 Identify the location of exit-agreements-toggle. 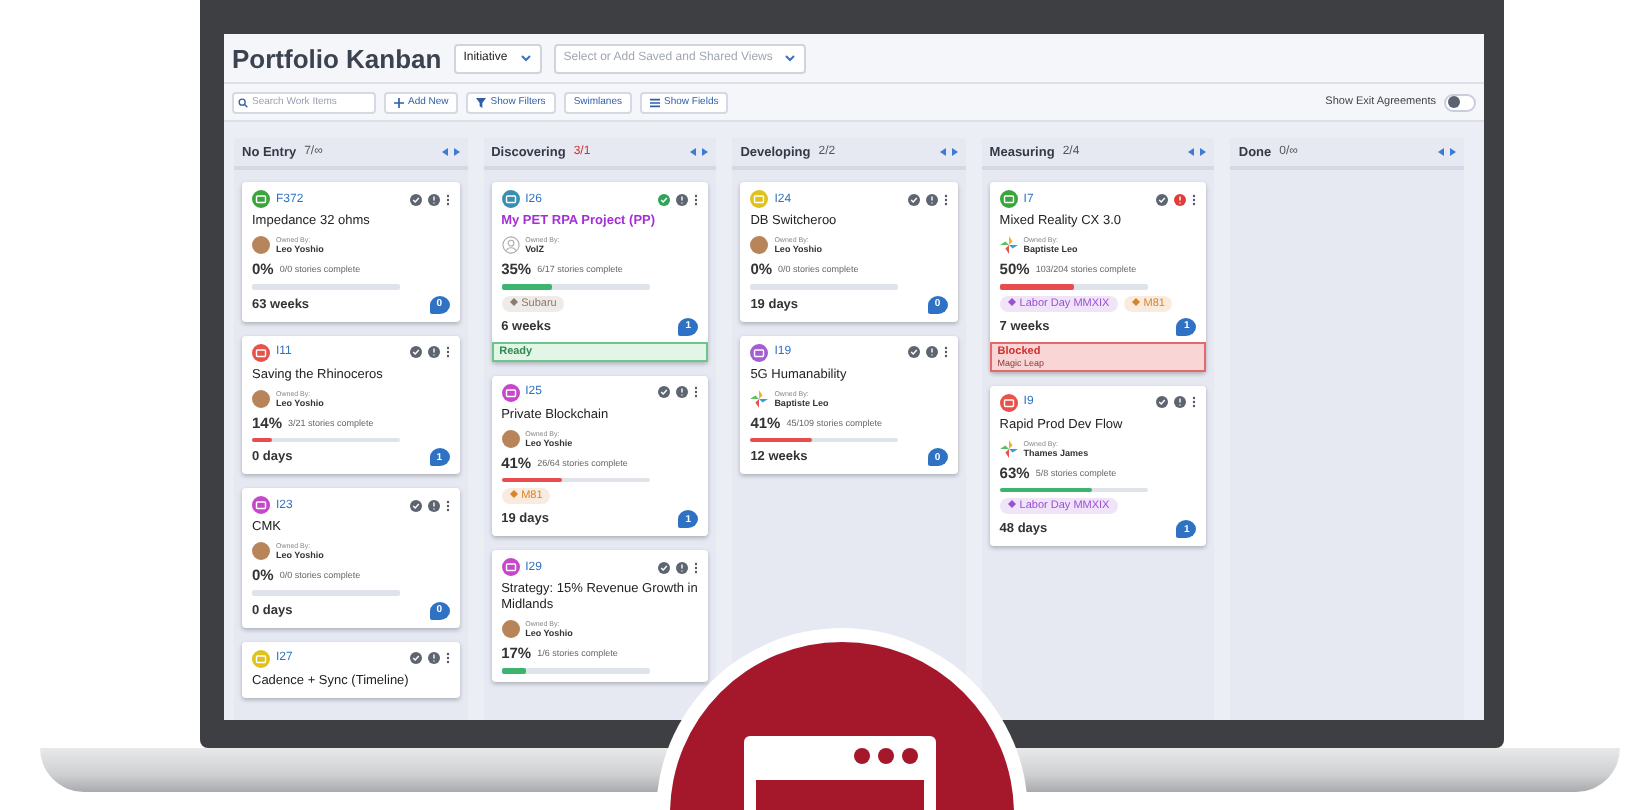
(1460, 102).